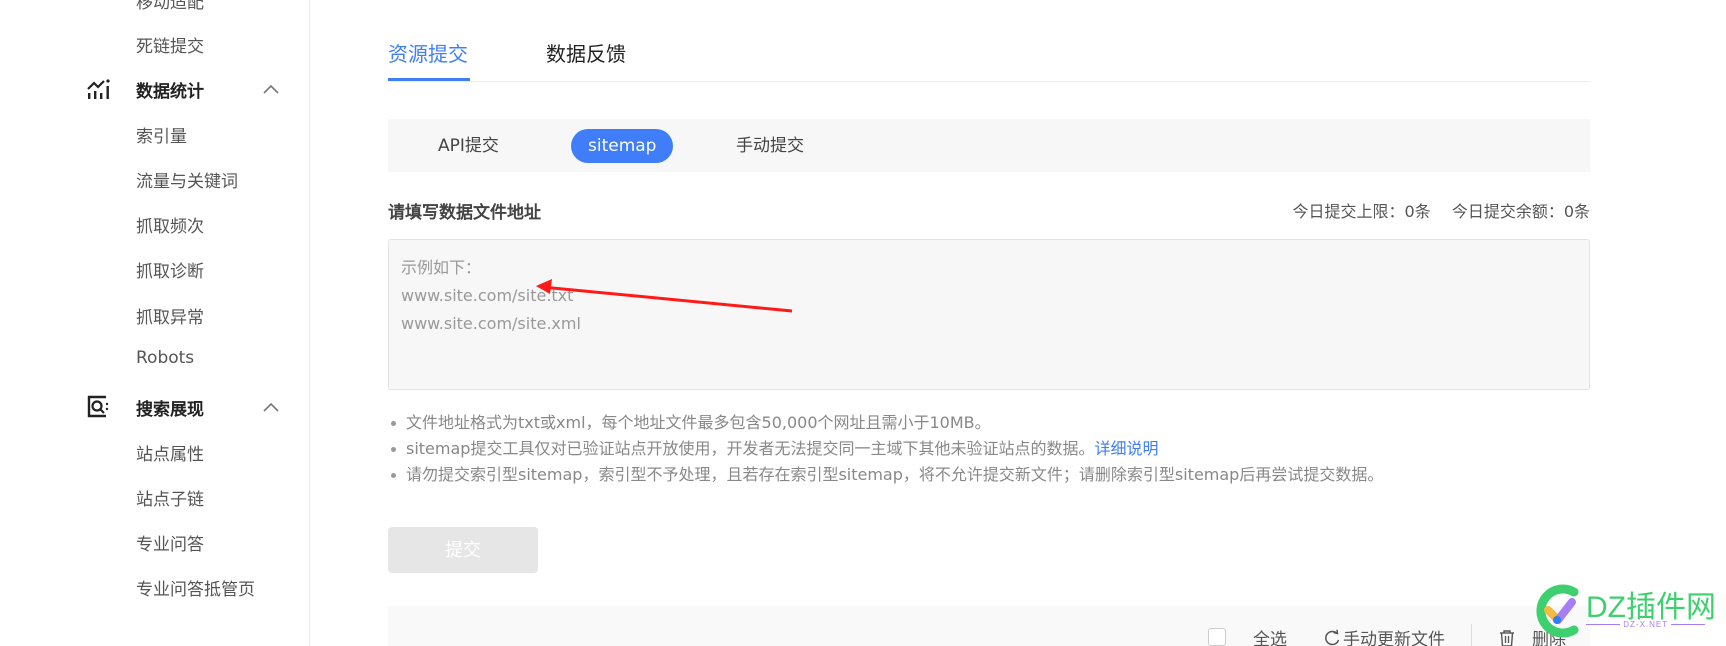 This screenshot has width=1726, height=646. What do you see at coordinates (1557, 611) in the screenshot?
I see `watermark-logo-icon` at bounding box center [1557, 611].